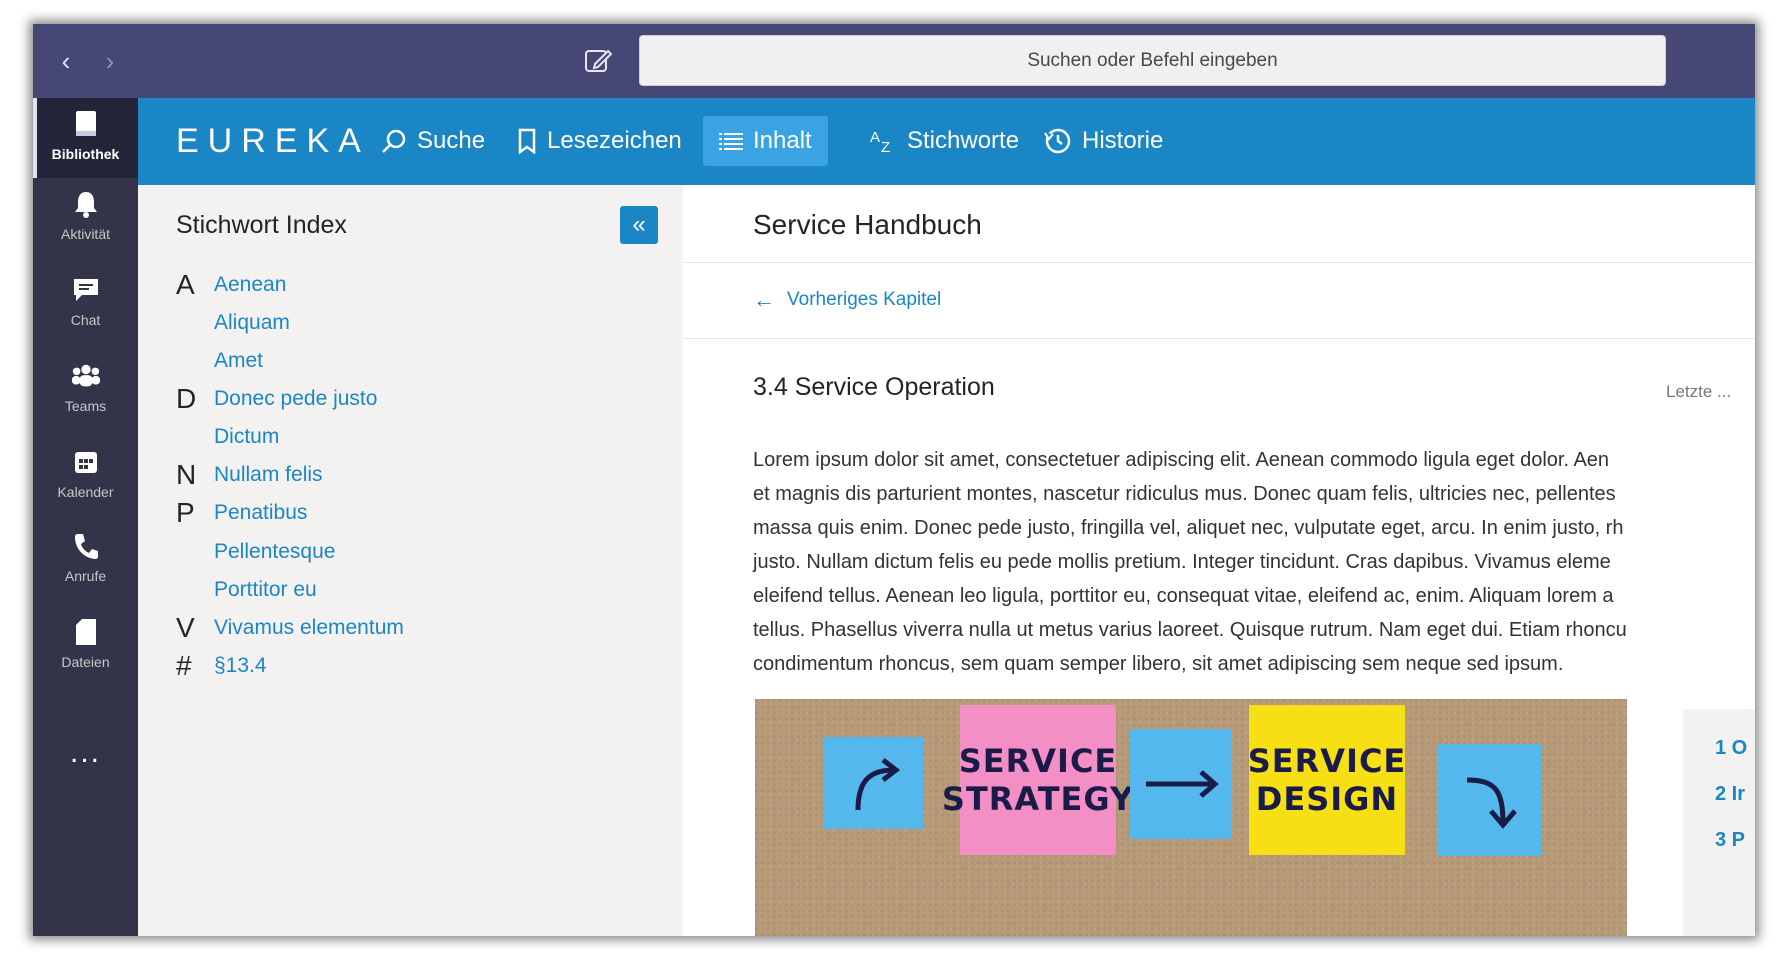 This screenshot has width=1785, height=961. Describe the element at coordinates (240, 666) in the screenshot. I see `index-link: §13.4` at that location.